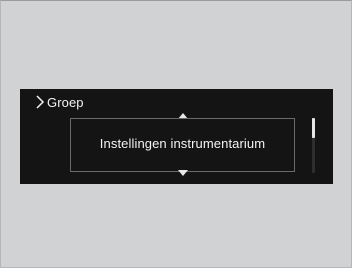 The height and width of the screenshot is (269, 353). I want to click on group-header-label: Groep, so click(65, 102).